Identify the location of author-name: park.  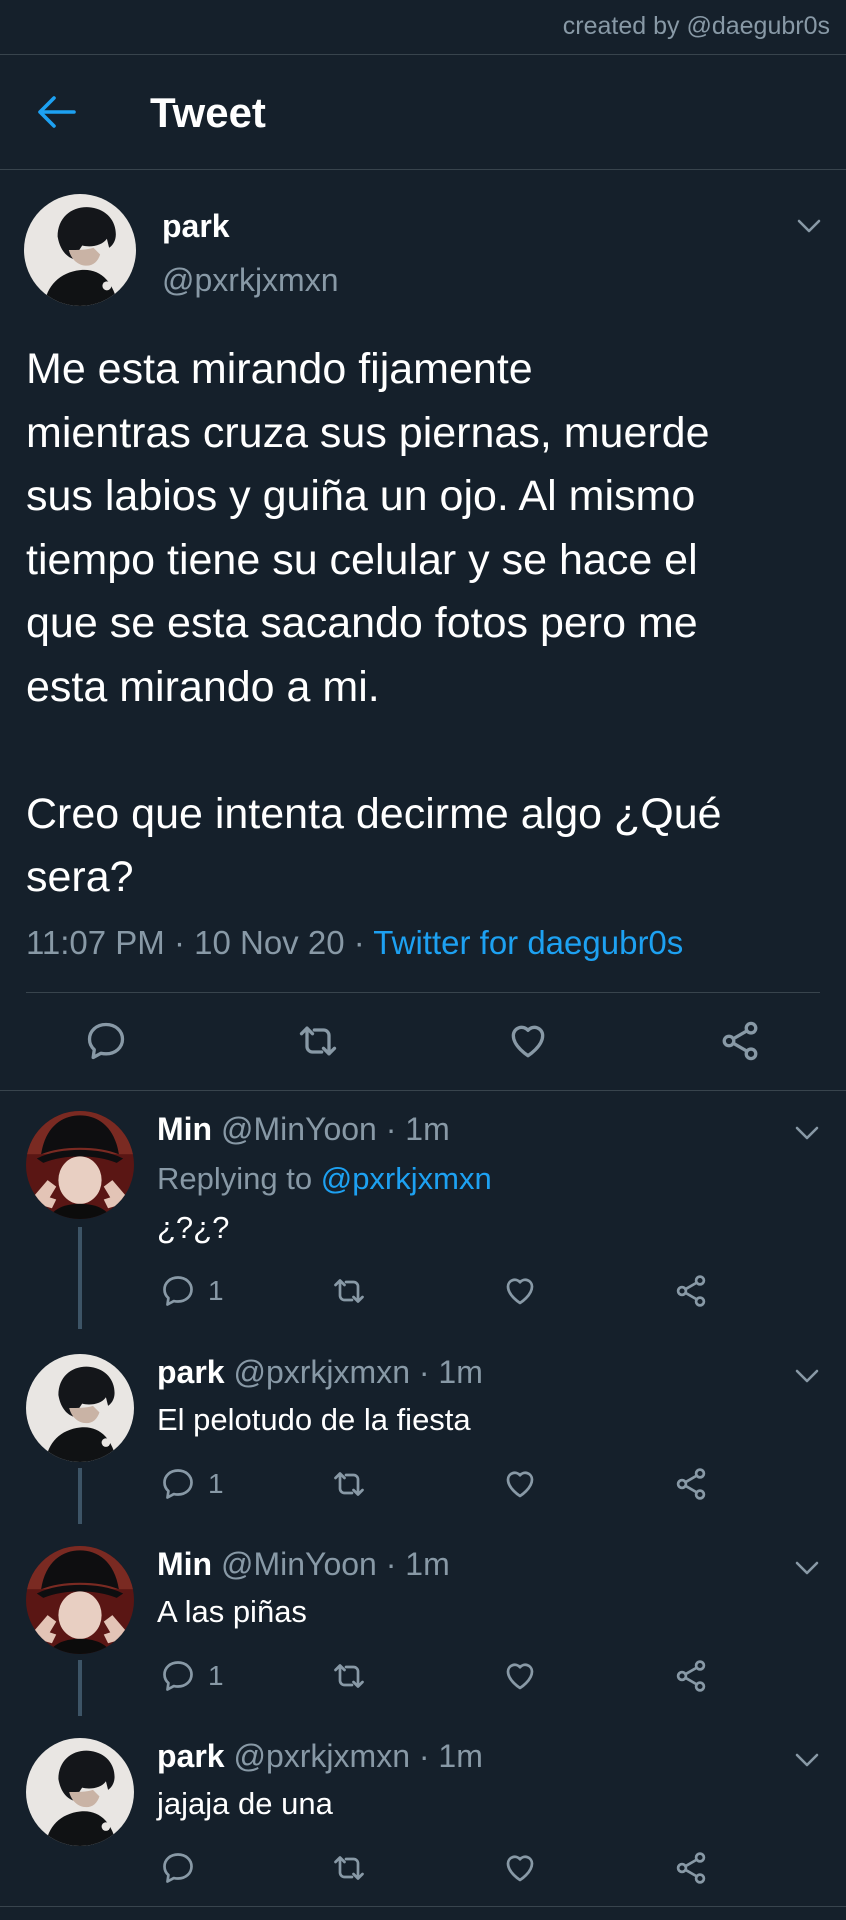
(196, 226).